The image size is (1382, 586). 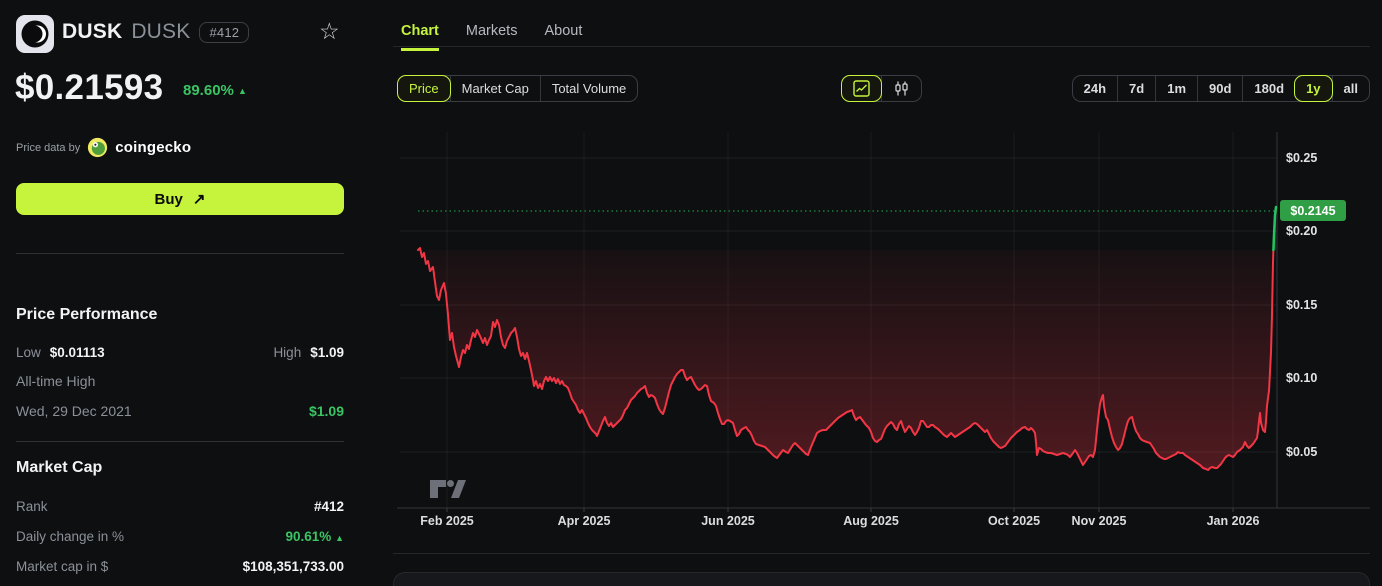 I want to click on y-axis-label: $0.15, so click(x=1301, y=305).